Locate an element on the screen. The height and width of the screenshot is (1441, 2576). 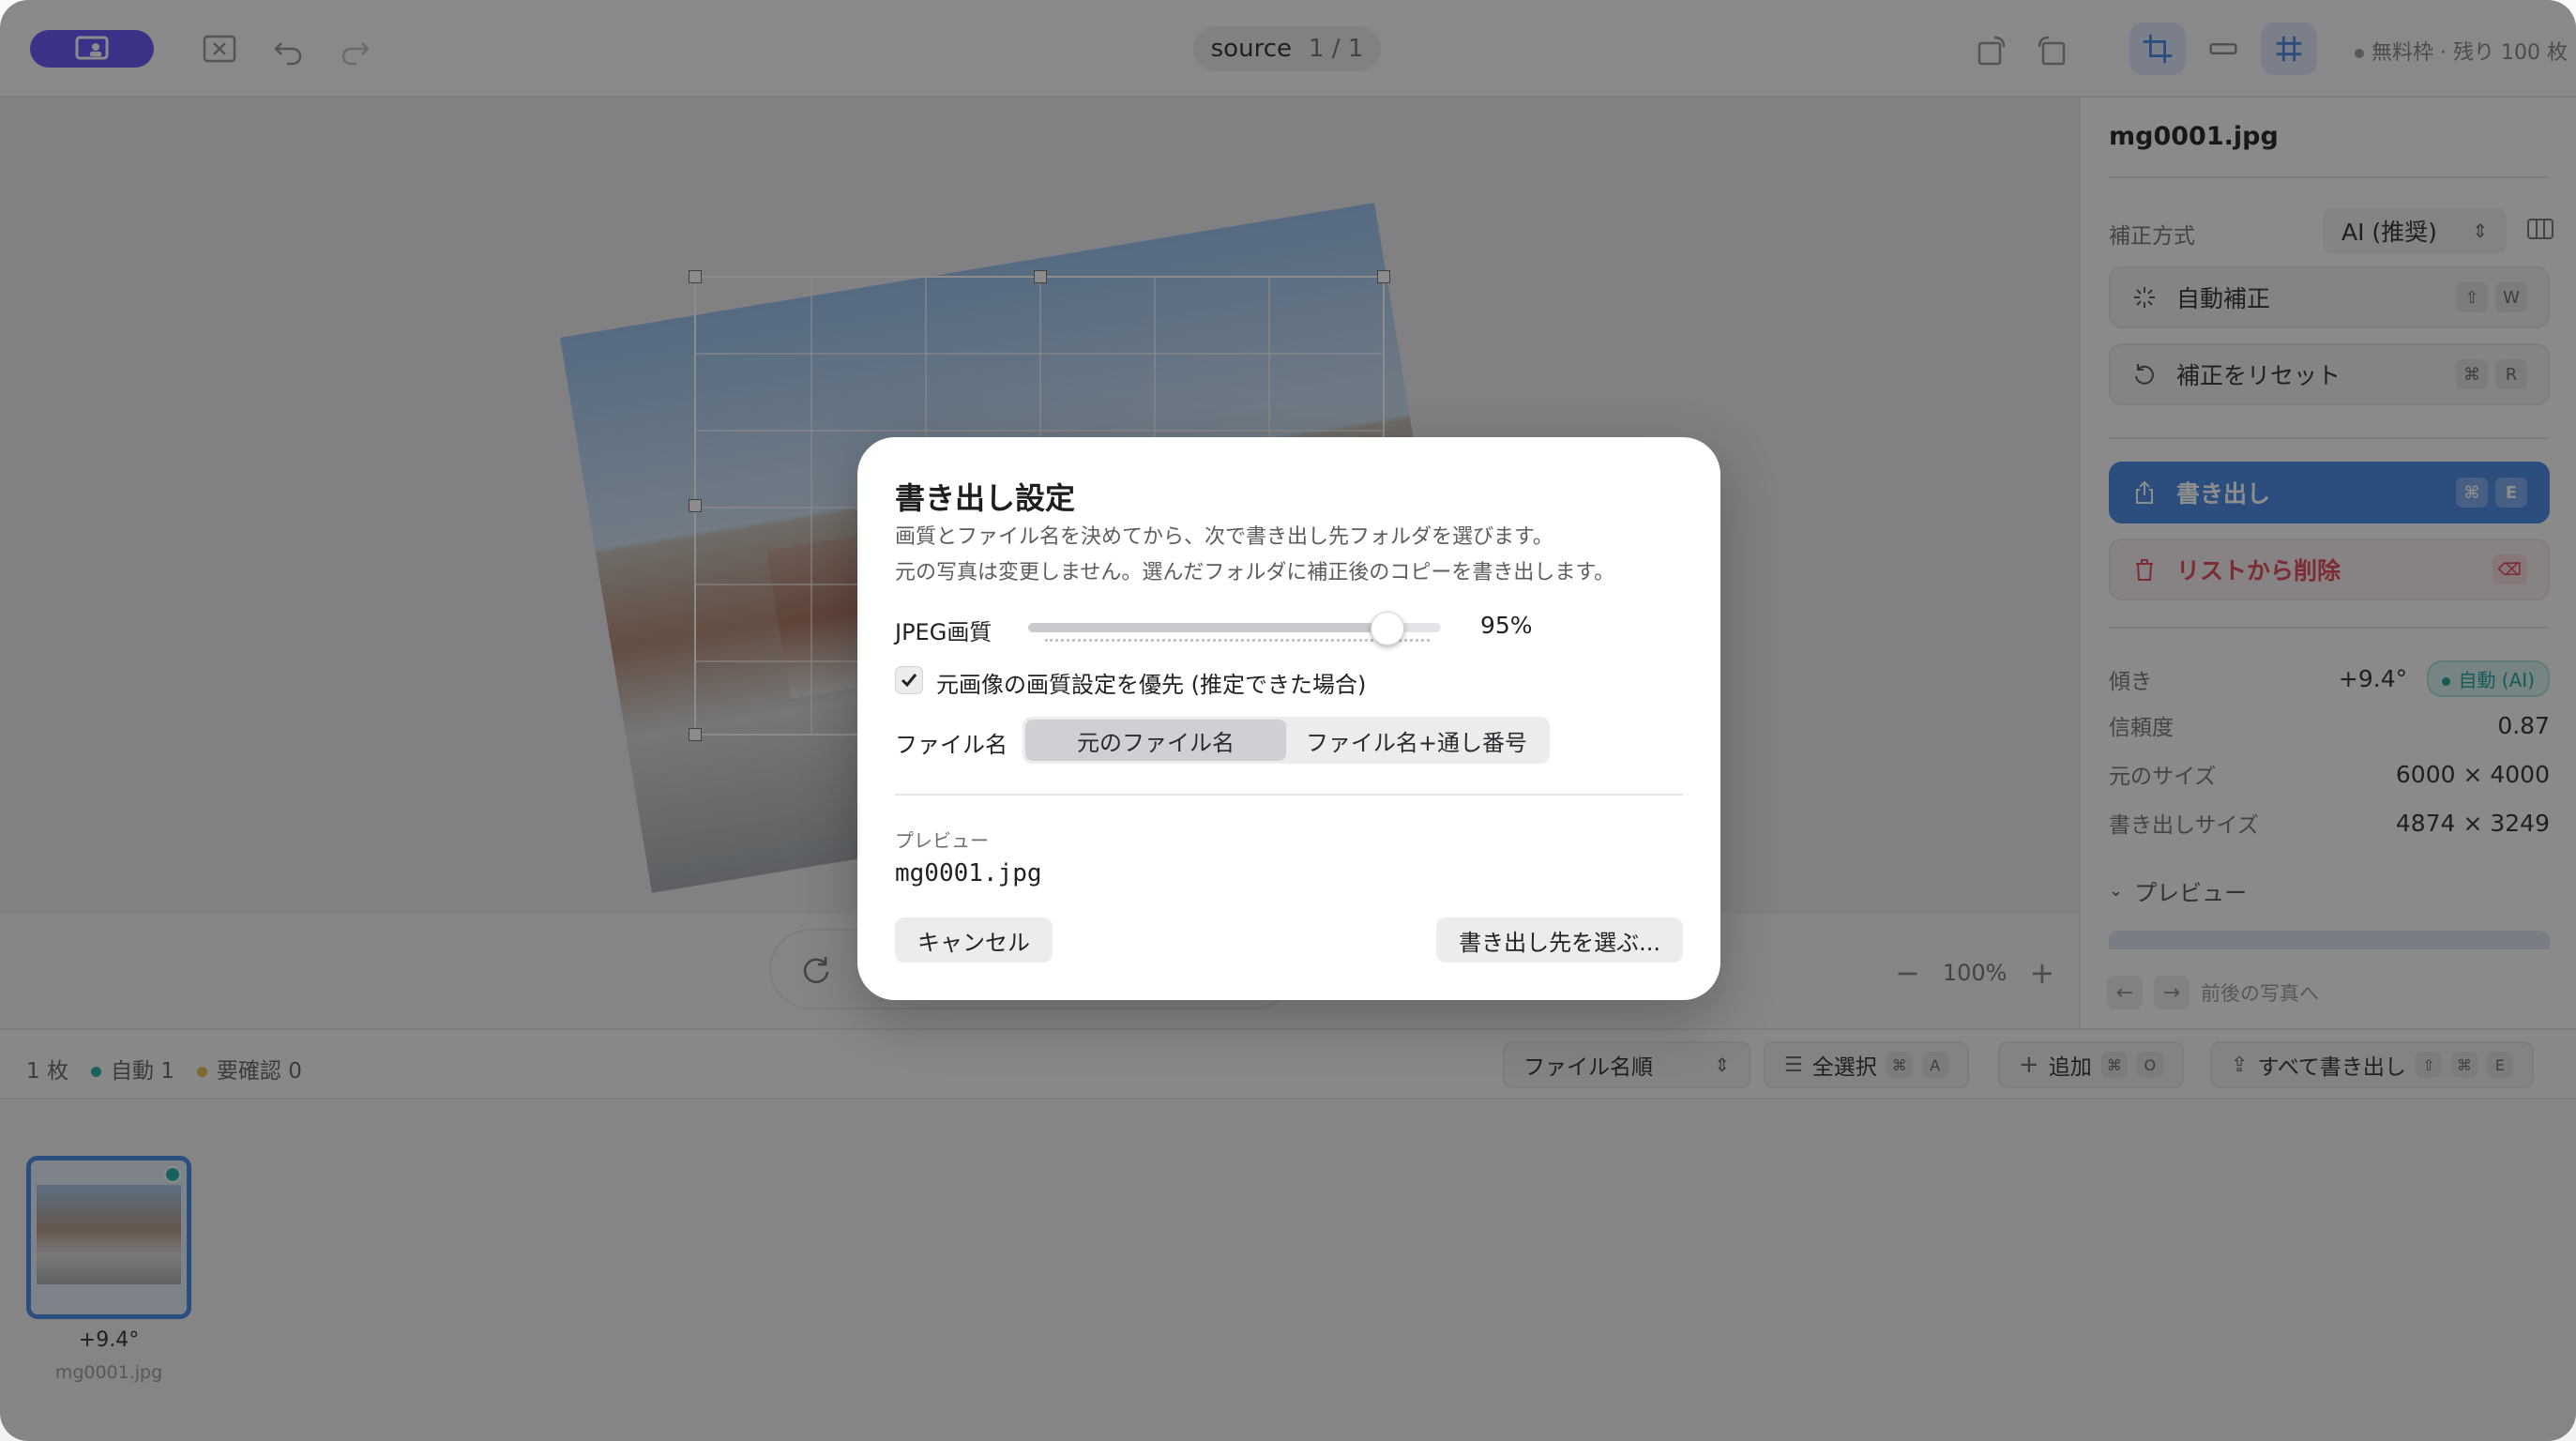
preview-caption: プレビュー is located at coordinates (942, 840).